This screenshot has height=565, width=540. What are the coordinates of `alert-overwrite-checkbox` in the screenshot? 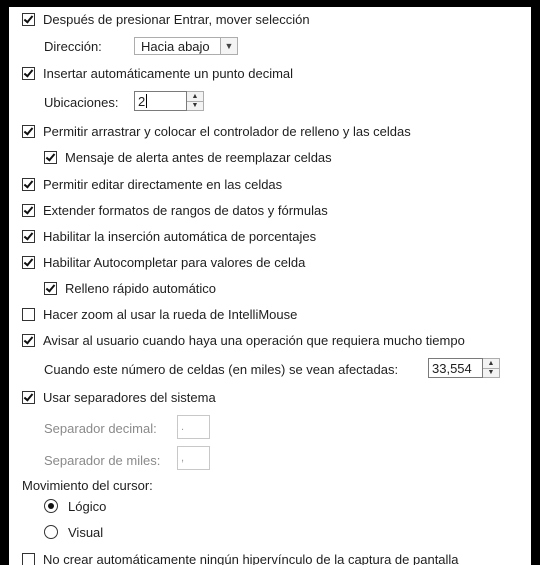 It's located at (50, 157).